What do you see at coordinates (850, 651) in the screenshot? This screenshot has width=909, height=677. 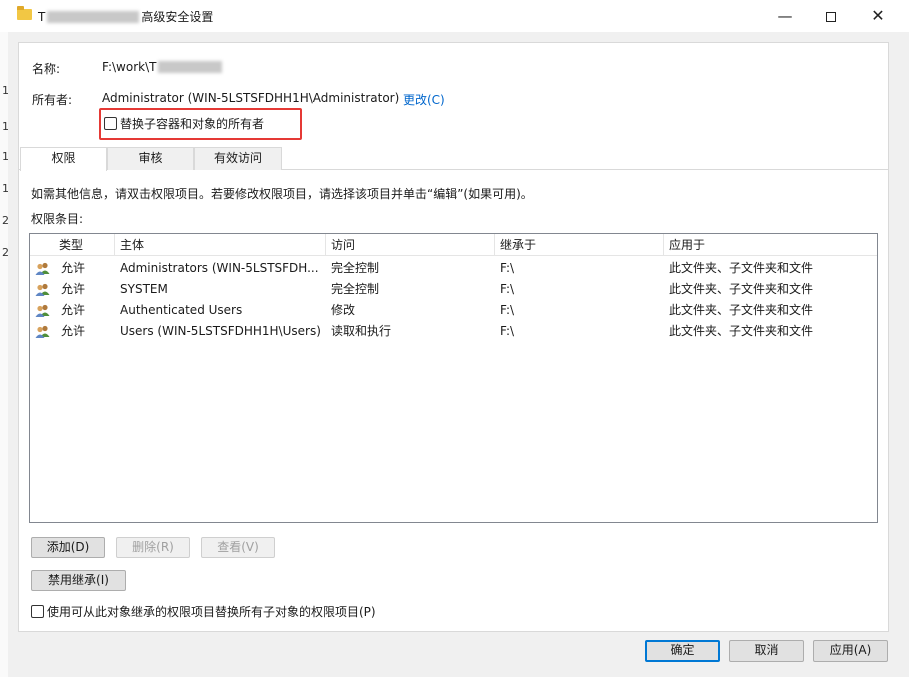 I see `apply-button: 应用(A)` at bounding box center [850, 651].